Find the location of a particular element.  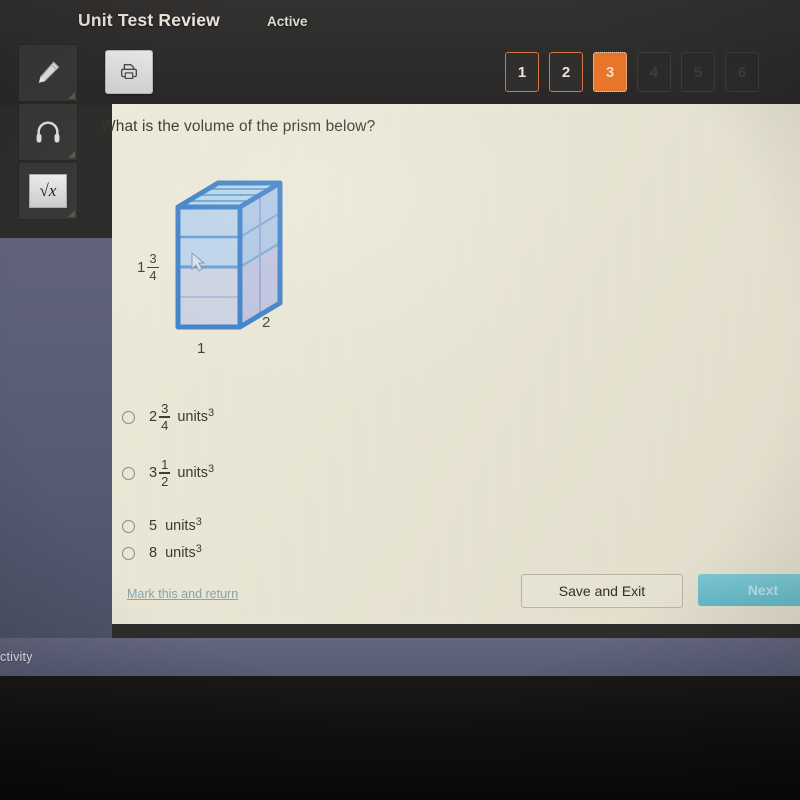

option-3-exponent: 3 is located at coordinates (198, 549).